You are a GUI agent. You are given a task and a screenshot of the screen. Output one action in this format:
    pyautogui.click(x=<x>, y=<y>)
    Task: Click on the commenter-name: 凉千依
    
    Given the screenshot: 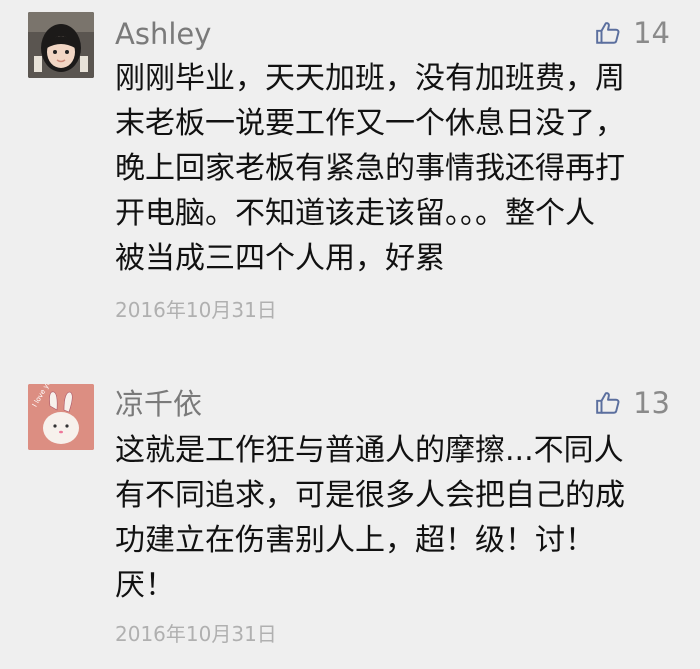 What is the action you would take?
    pyautogui.click(x=158, y=404)
    